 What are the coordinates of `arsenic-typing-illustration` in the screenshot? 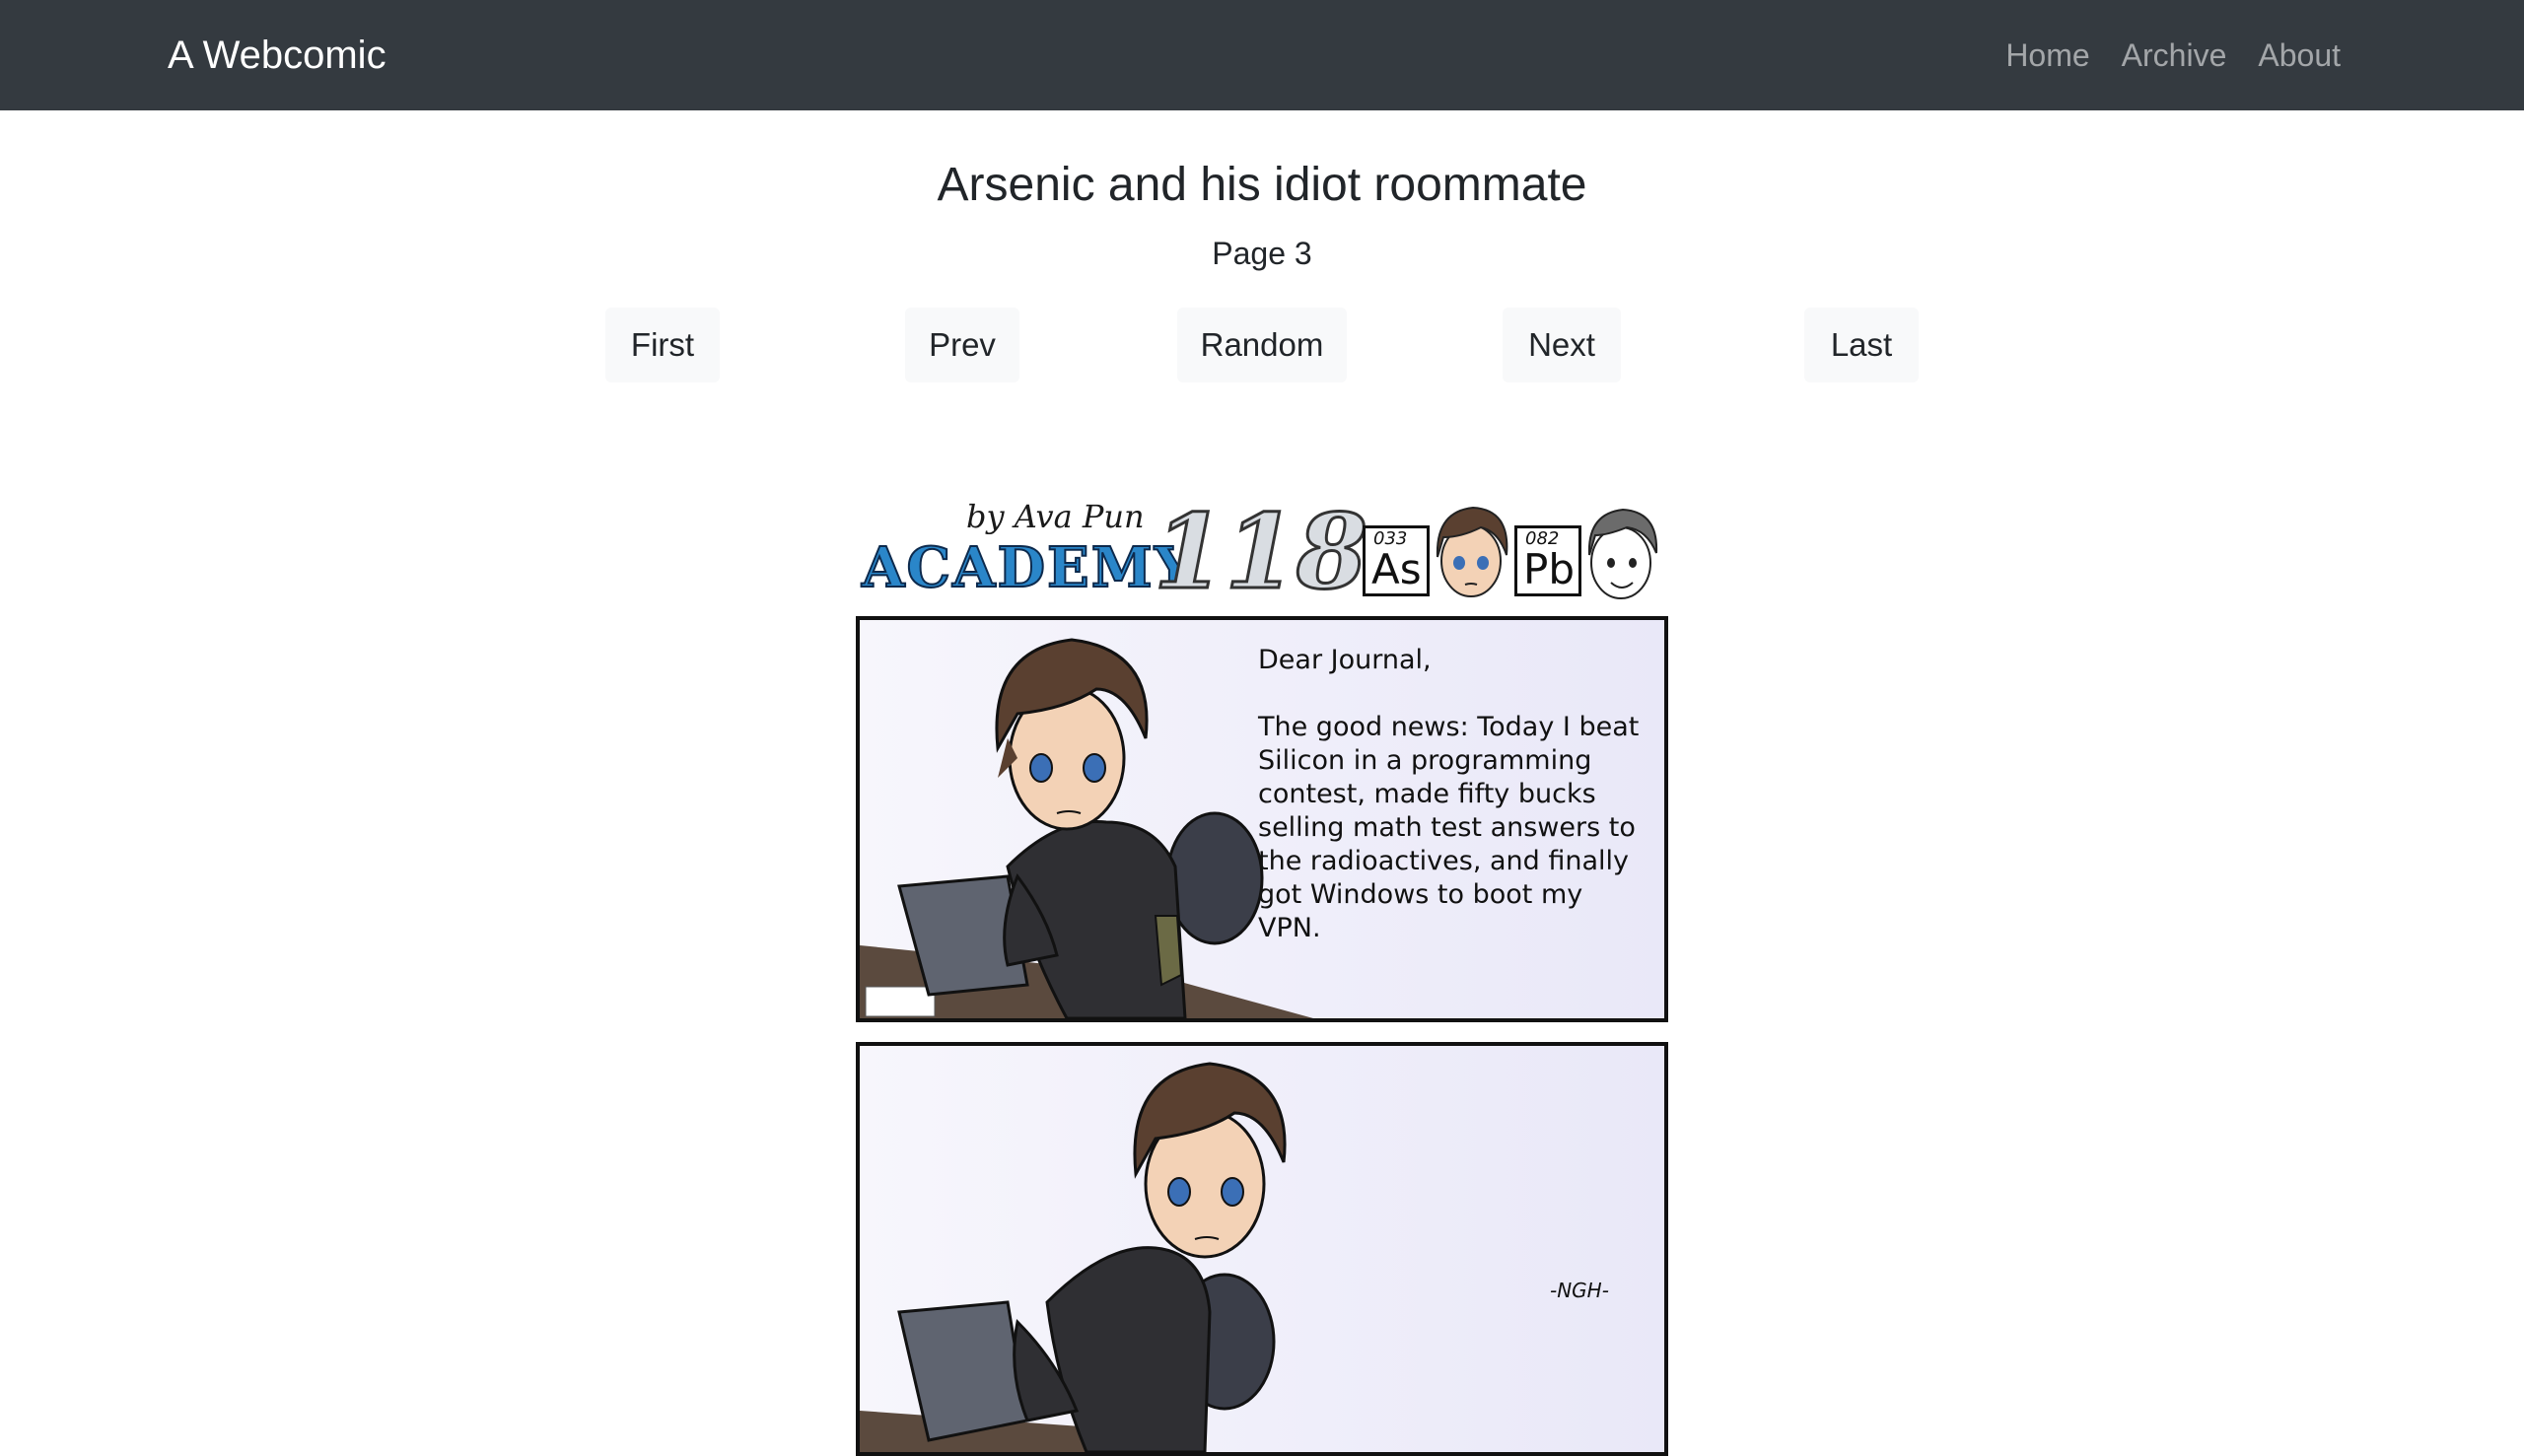 It's located at (1073, 1257).